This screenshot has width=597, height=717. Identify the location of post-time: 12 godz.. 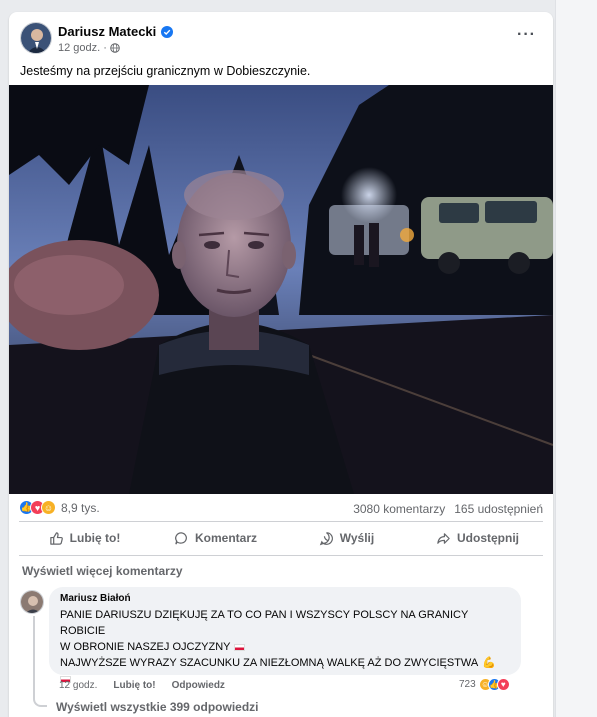
(79, 48).